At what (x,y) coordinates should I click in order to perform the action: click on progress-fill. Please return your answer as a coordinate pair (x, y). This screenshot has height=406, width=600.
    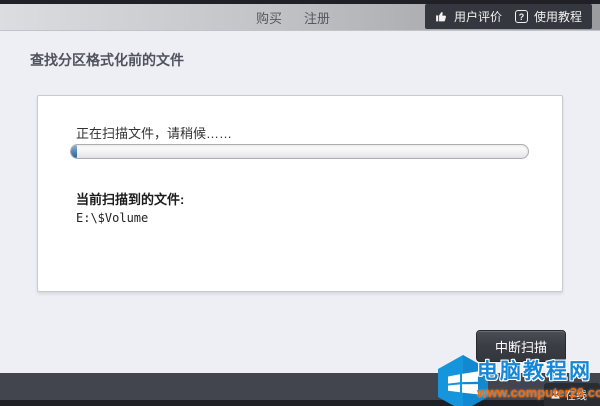
    Looking at the image, I should click on (74, 151).